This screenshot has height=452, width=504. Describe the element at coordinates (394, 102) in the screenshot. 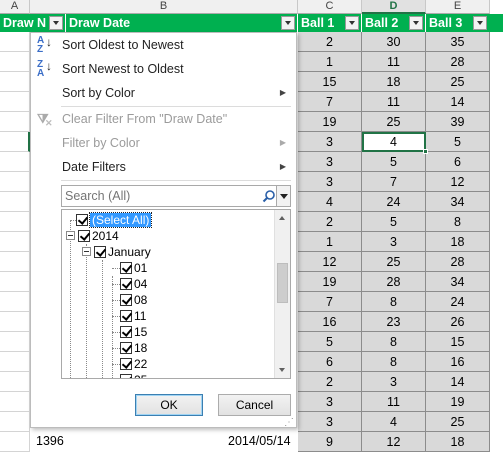

I see `ball-cell: 11` at that location.